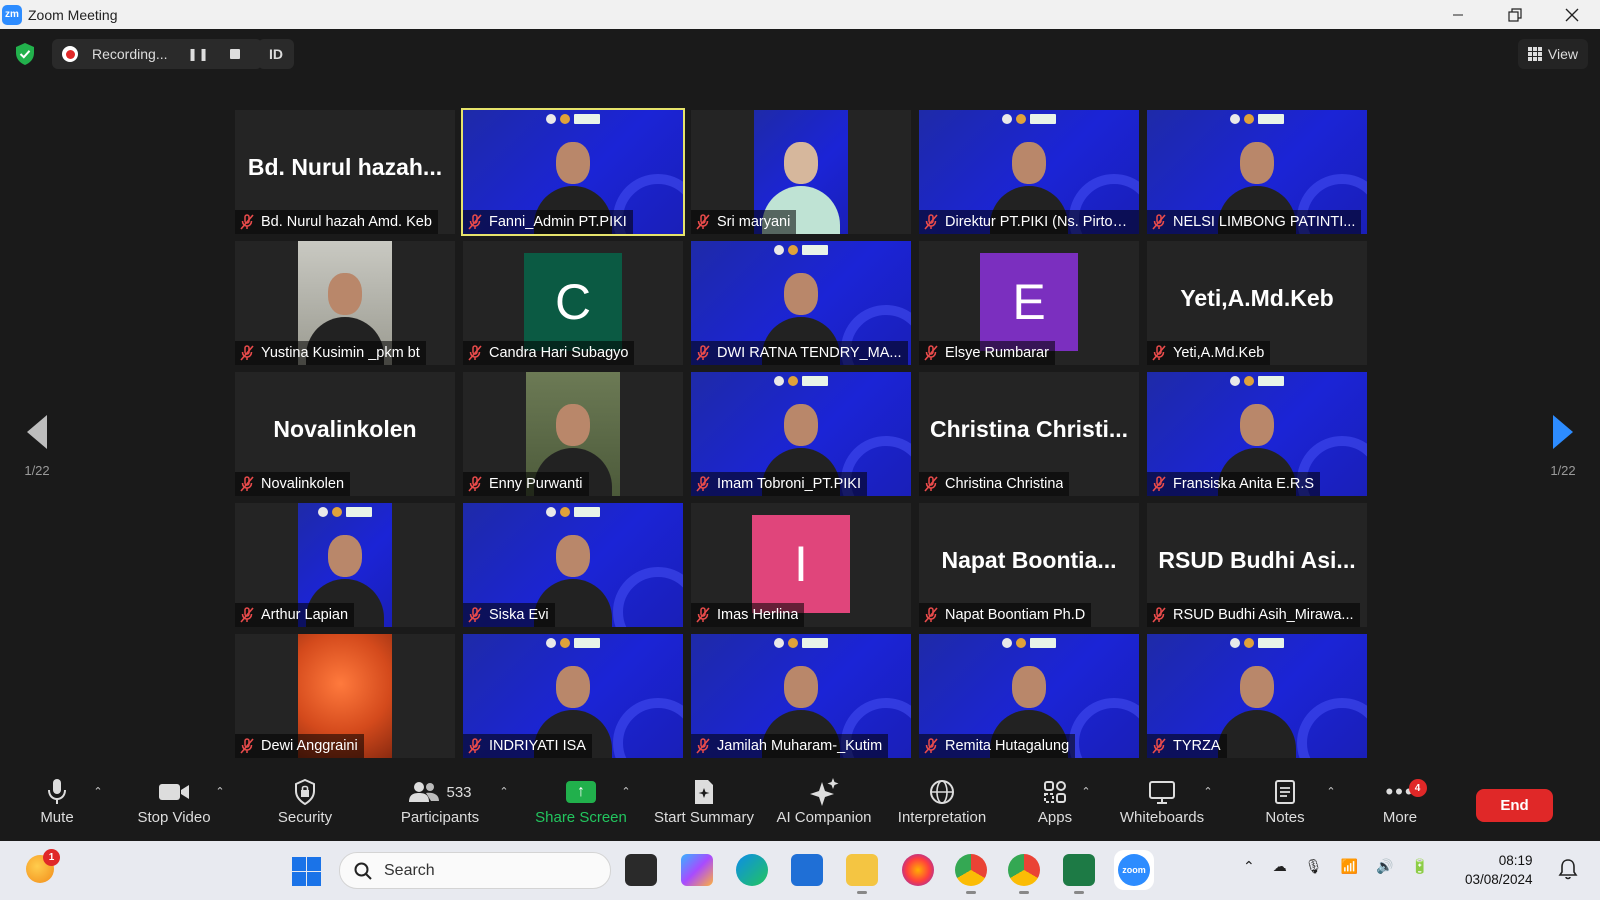 This screenshot has width=1600, height=900. Describe the element at coordinates (573, 565) in the screenshot. I see `participant-tile: Siska Evi` at that location.